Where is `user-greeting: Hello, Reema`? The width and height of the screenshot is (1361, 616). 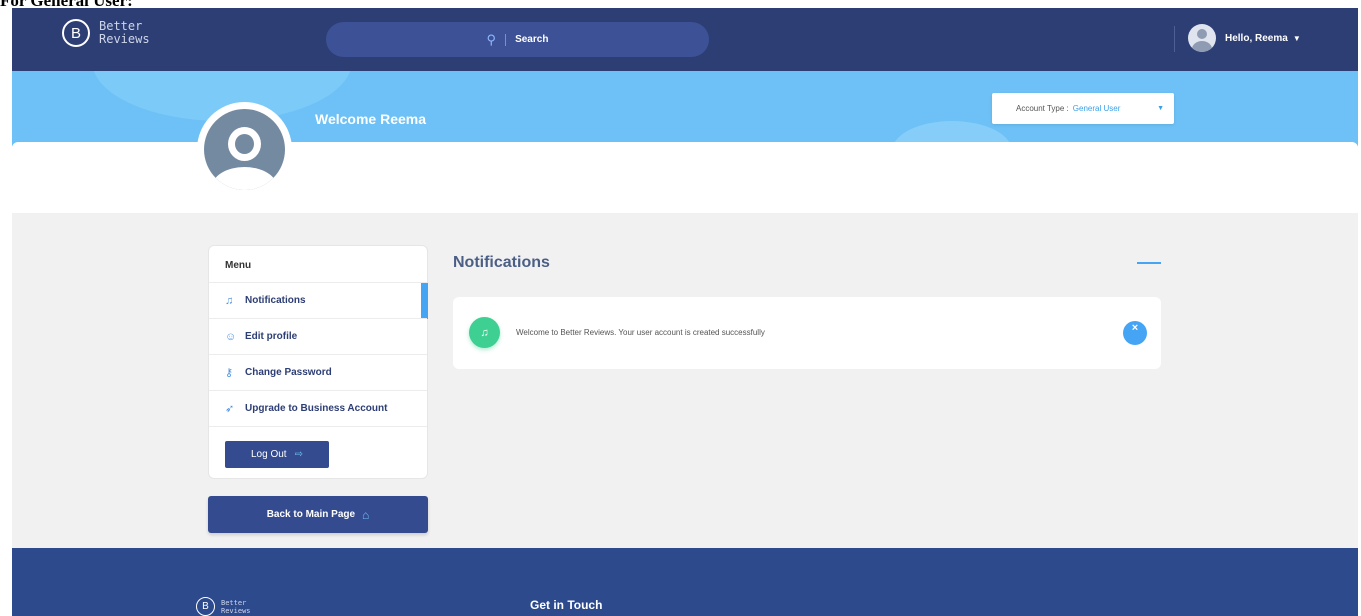
user-greeting: Hello, Reema is located at coordinates (1256, 38).